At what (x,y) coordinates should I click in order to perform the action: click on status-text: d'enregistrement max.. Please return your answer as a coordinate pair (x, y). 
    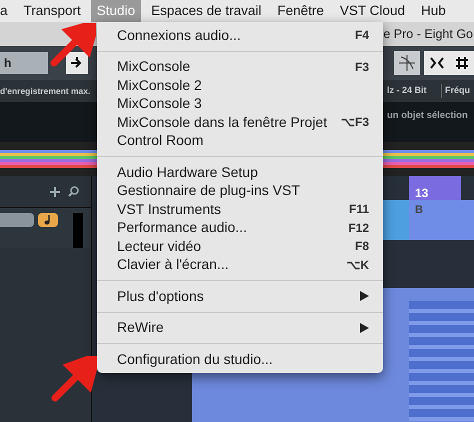
    Looking at the image, I should click on (45, 91).